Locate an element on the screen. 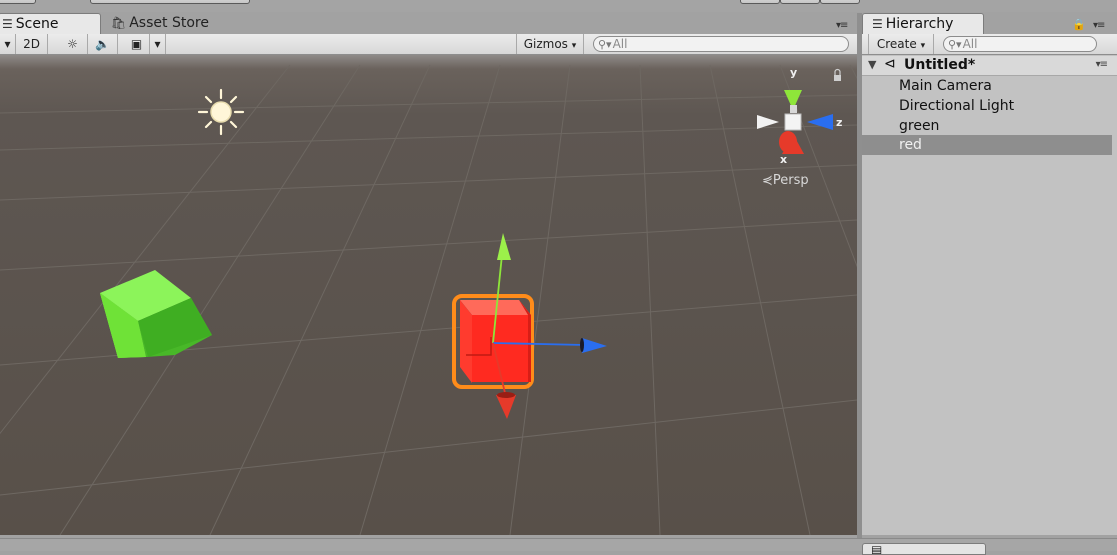 Image resolution: width=1117 pixels, height=555 pixels. tab-scene: ☰ Scene is located at coordinates (50, 23).